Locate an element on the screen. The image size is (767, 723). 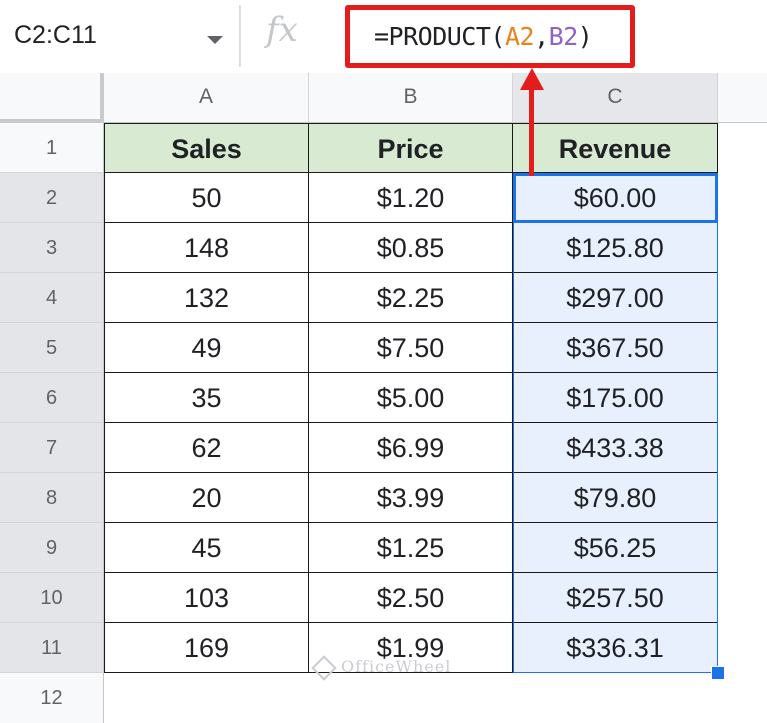
cell-a6: 35 is located at coordinates (206, 398).